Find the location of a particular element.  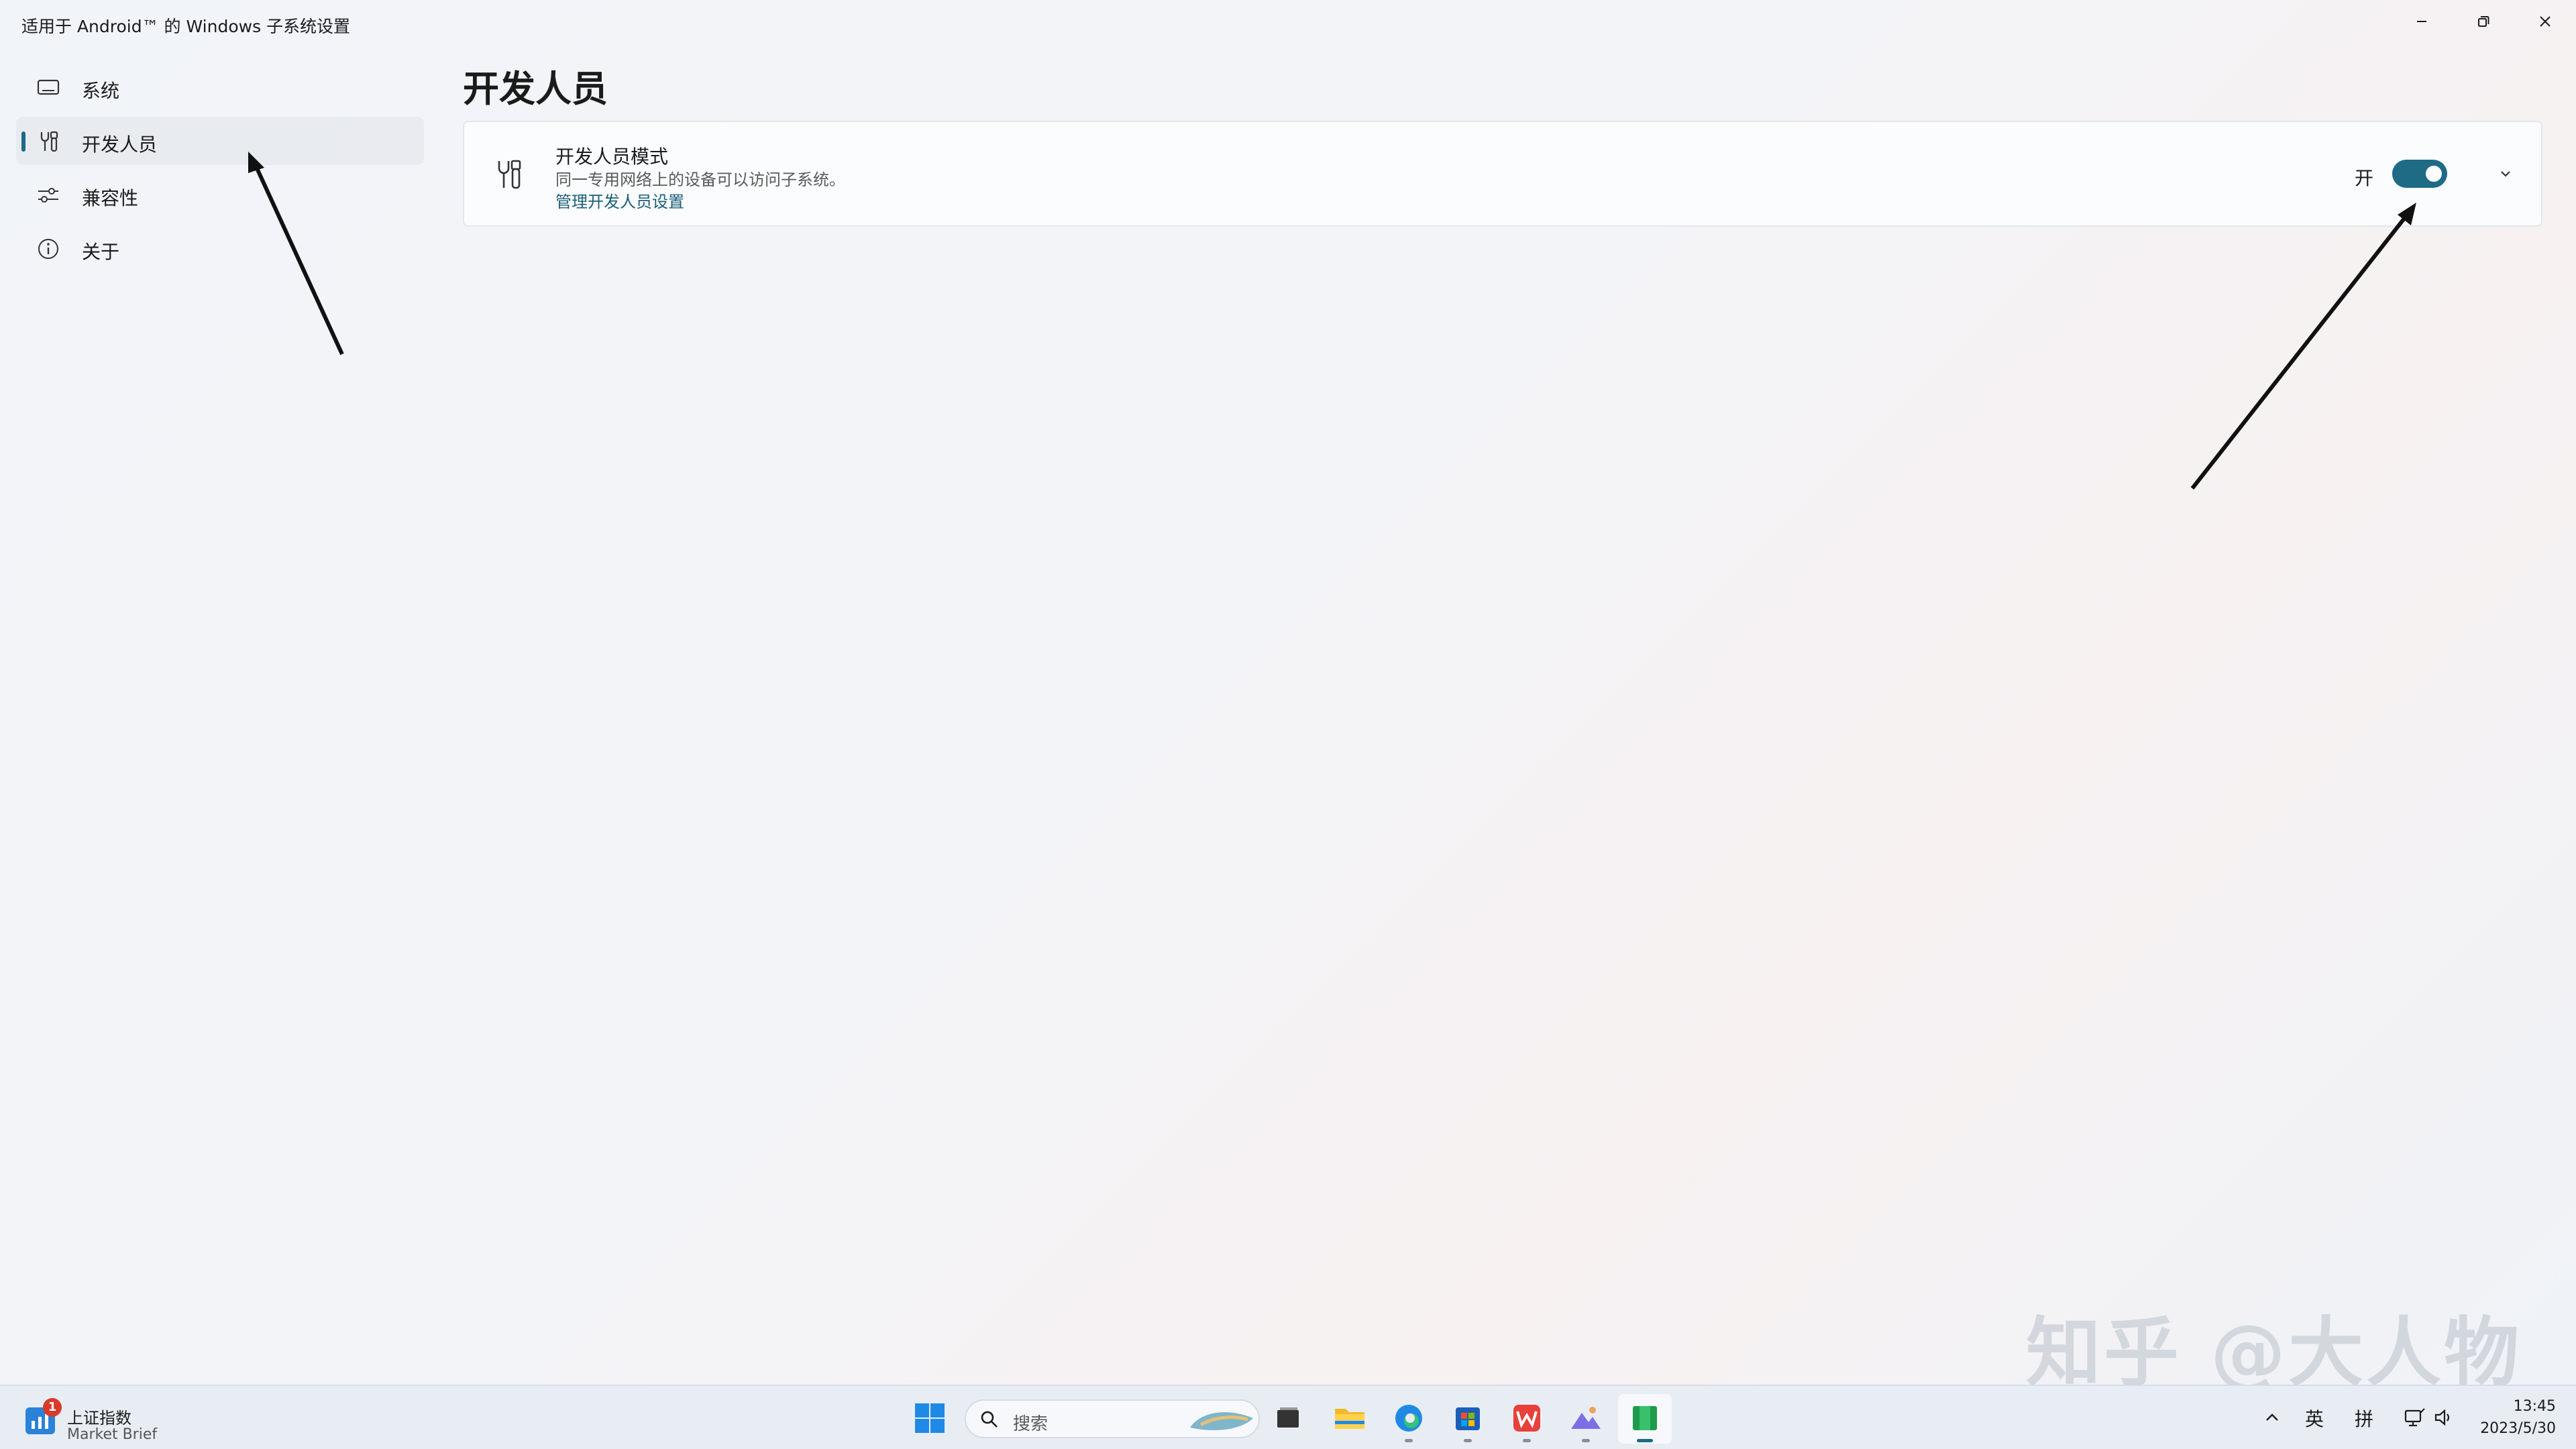

sidebar-item-compatibility: 兼容性 is located at coordinates (220, 194).